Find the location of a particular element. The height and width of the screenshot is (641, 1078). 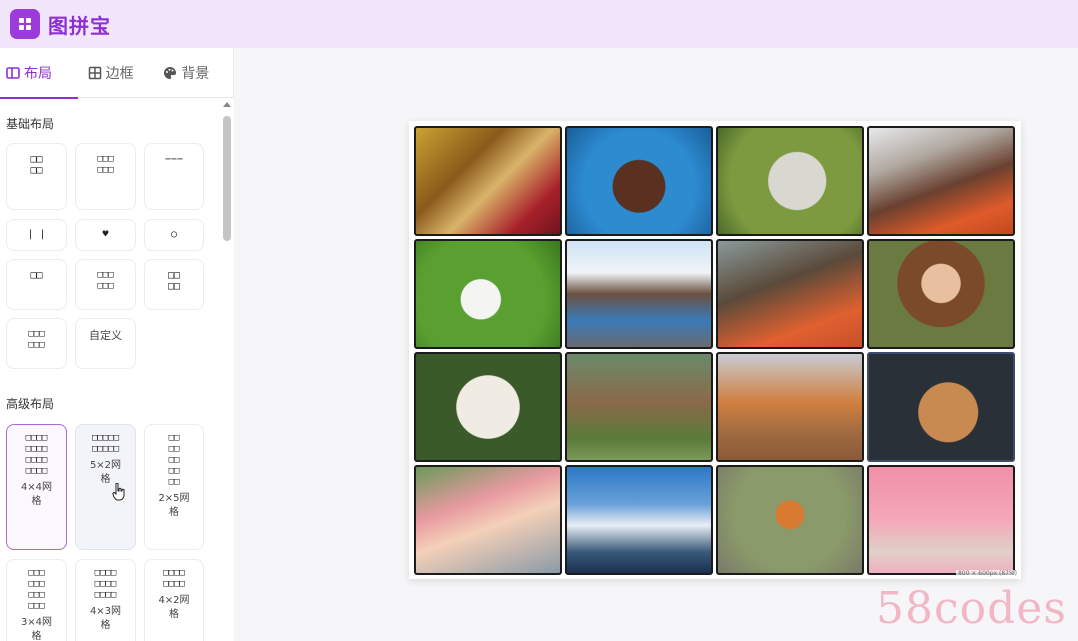

tab-layout-label: 布局 is located at coordinates (38, 73).